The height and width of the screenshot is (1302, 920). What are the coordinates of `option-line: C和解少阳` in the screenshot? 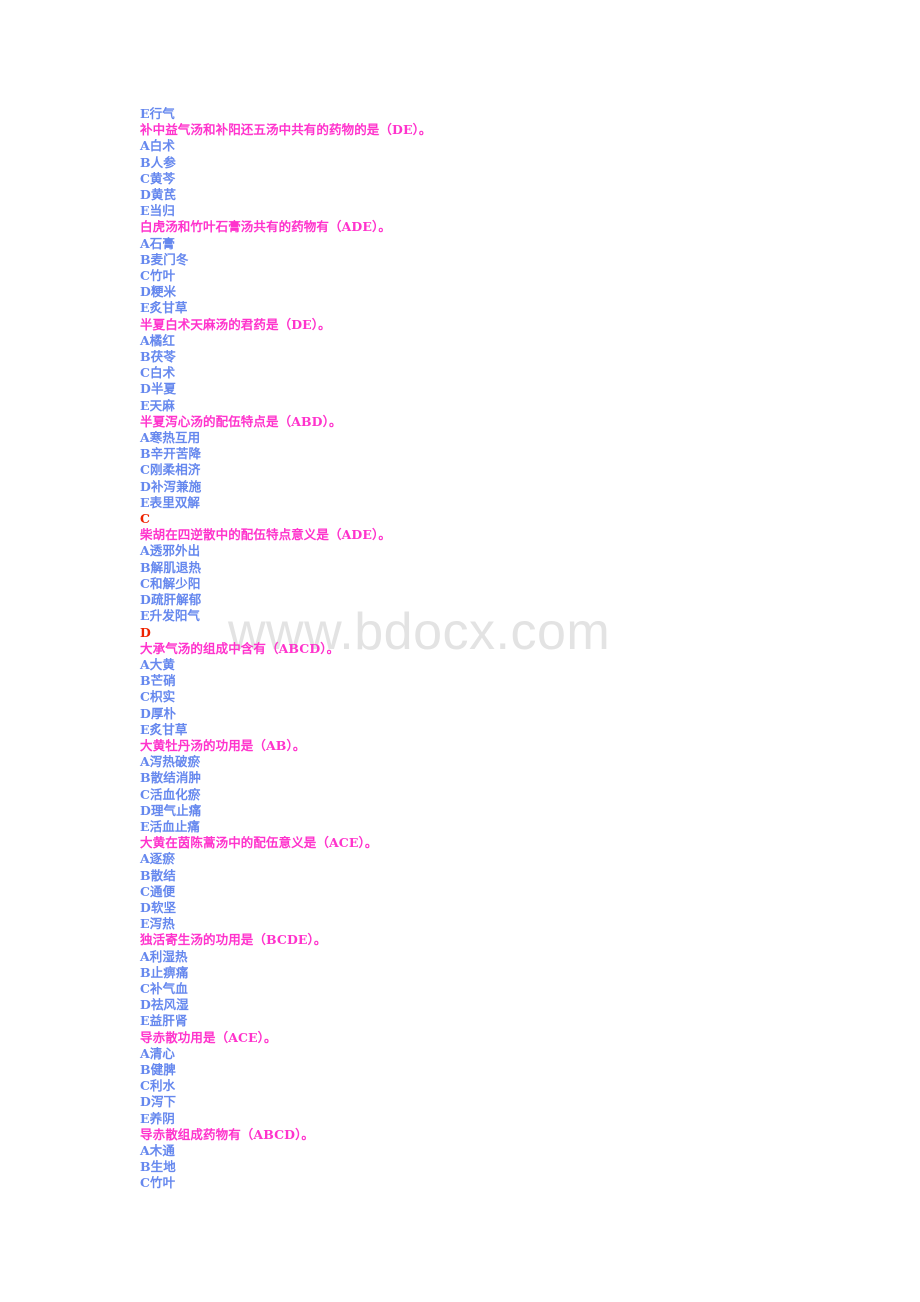 It's located at (170, 583).